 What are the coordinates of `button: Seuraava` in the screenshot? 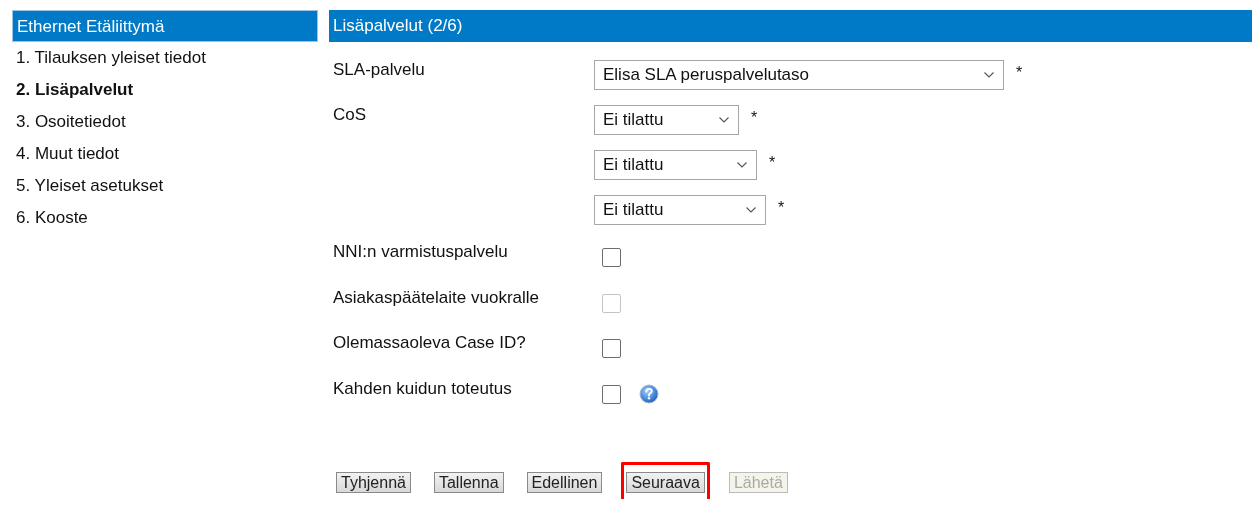 It's located at (665, 482).